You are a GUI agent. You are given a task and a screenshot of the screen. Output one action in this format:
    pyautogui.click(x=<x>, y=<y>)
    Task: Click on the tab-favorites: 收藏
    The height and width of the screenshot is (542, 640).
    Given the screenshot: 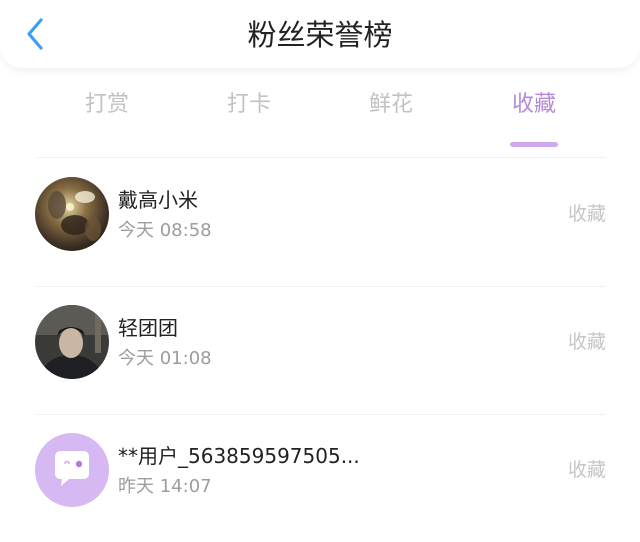 What is the action you would take?
    pyautogui.click(x=534, y=118)
    